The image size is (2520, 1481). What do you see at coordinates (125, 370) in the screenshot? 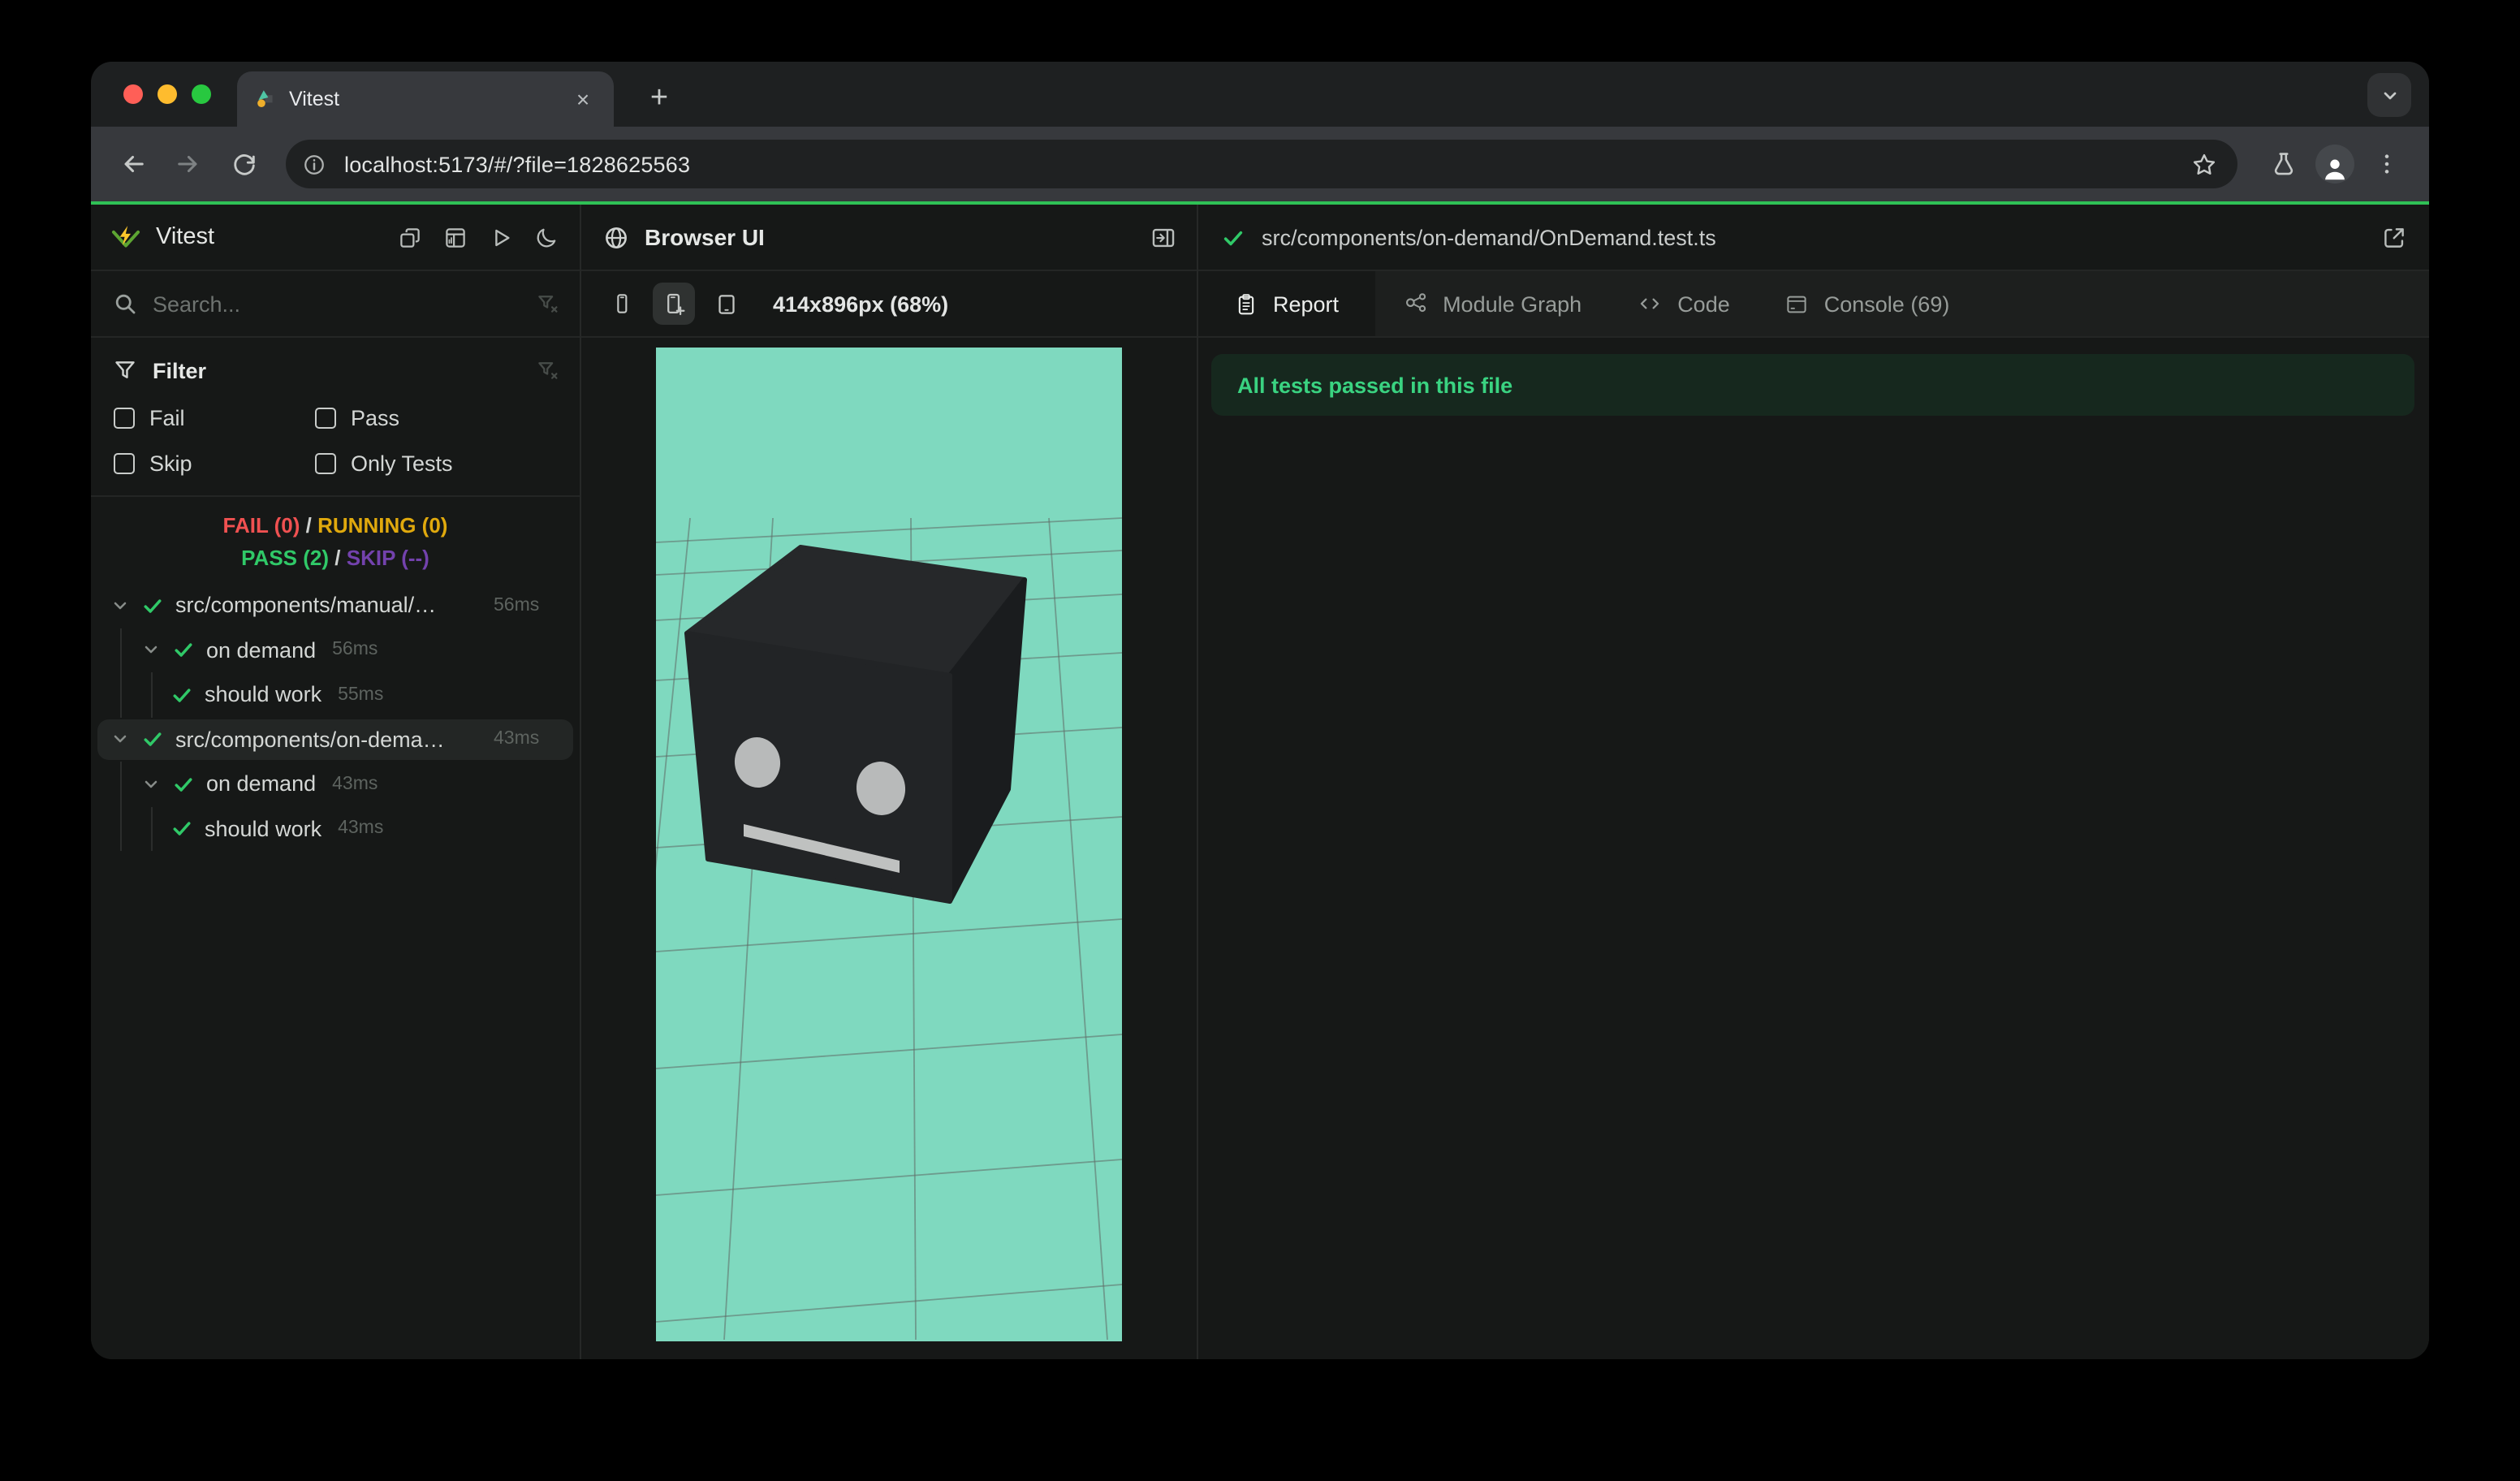
I see `funnel-icon` at bounding box center [125, 370].